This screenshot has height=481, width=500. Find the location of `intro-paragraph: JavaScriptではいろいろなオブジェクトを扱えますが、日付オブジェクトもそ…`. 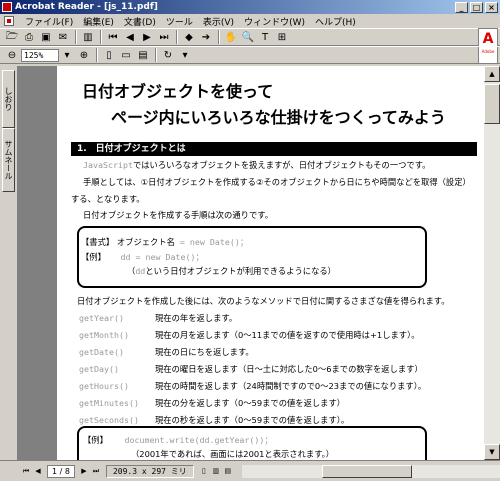

intro-paragraph: JavaScriptではいろいろなオブジェクトを扱えますが、日付オブジェクトもそ… is located at coordinates (256, 165).